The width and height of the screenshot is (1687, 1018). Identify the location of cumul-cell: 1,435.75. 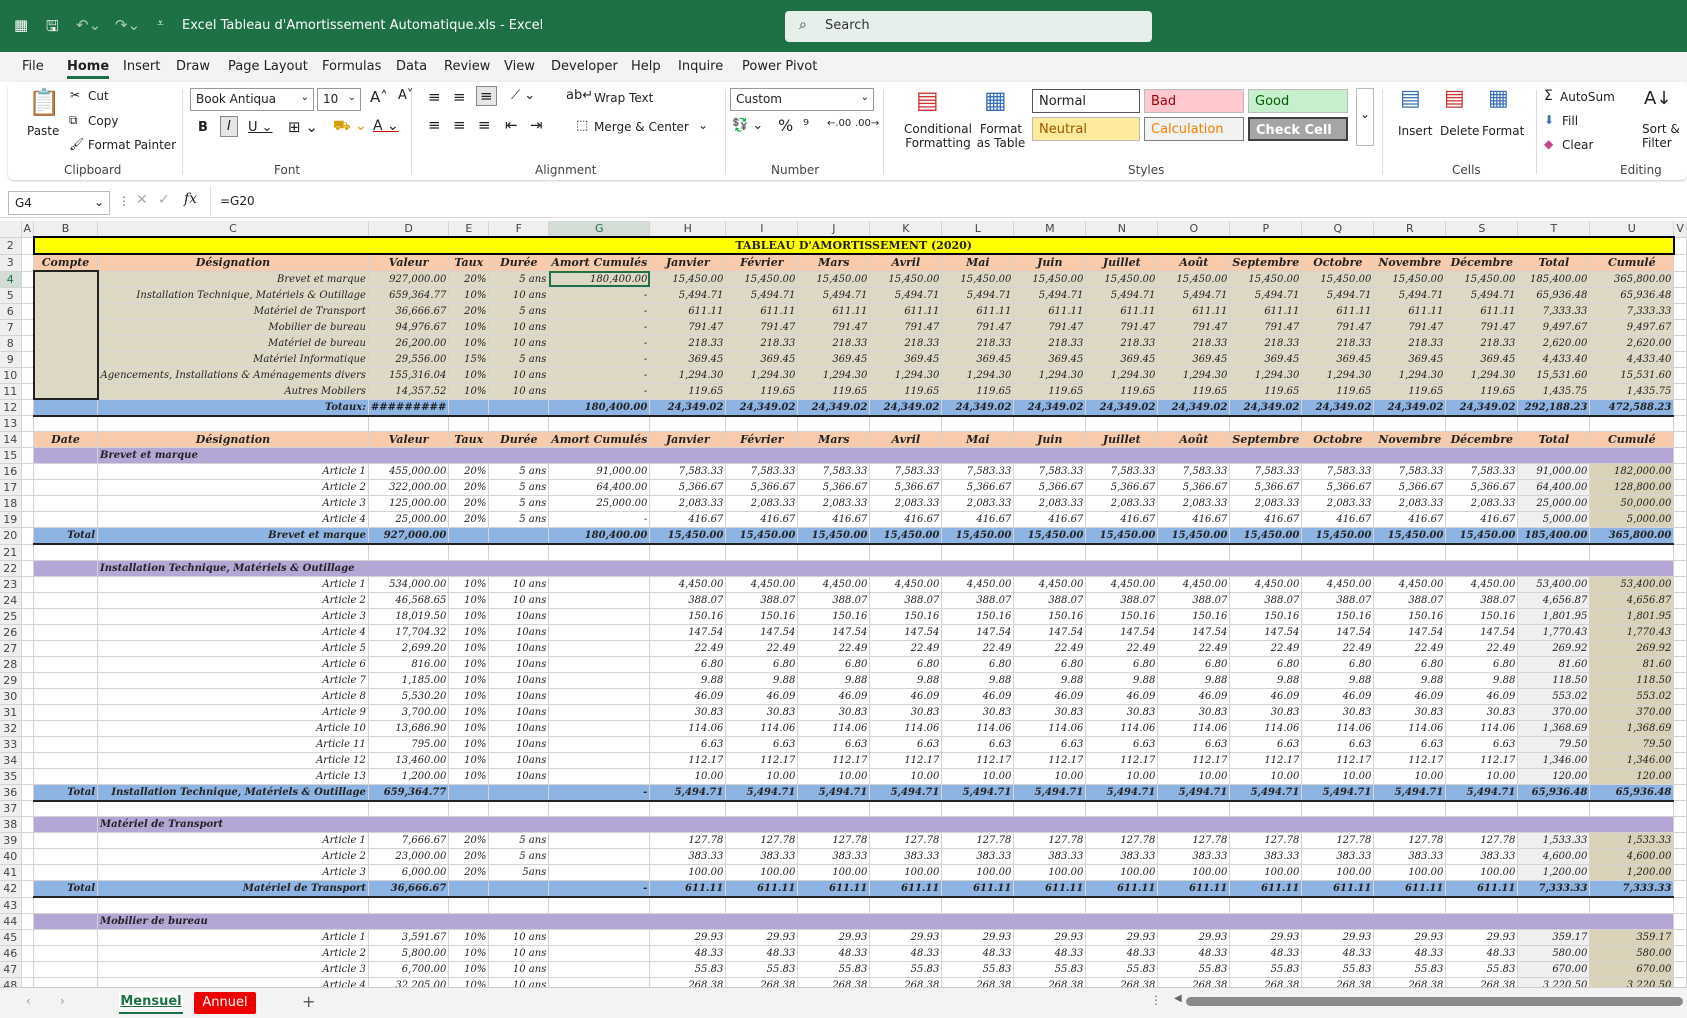
(1632, 391).